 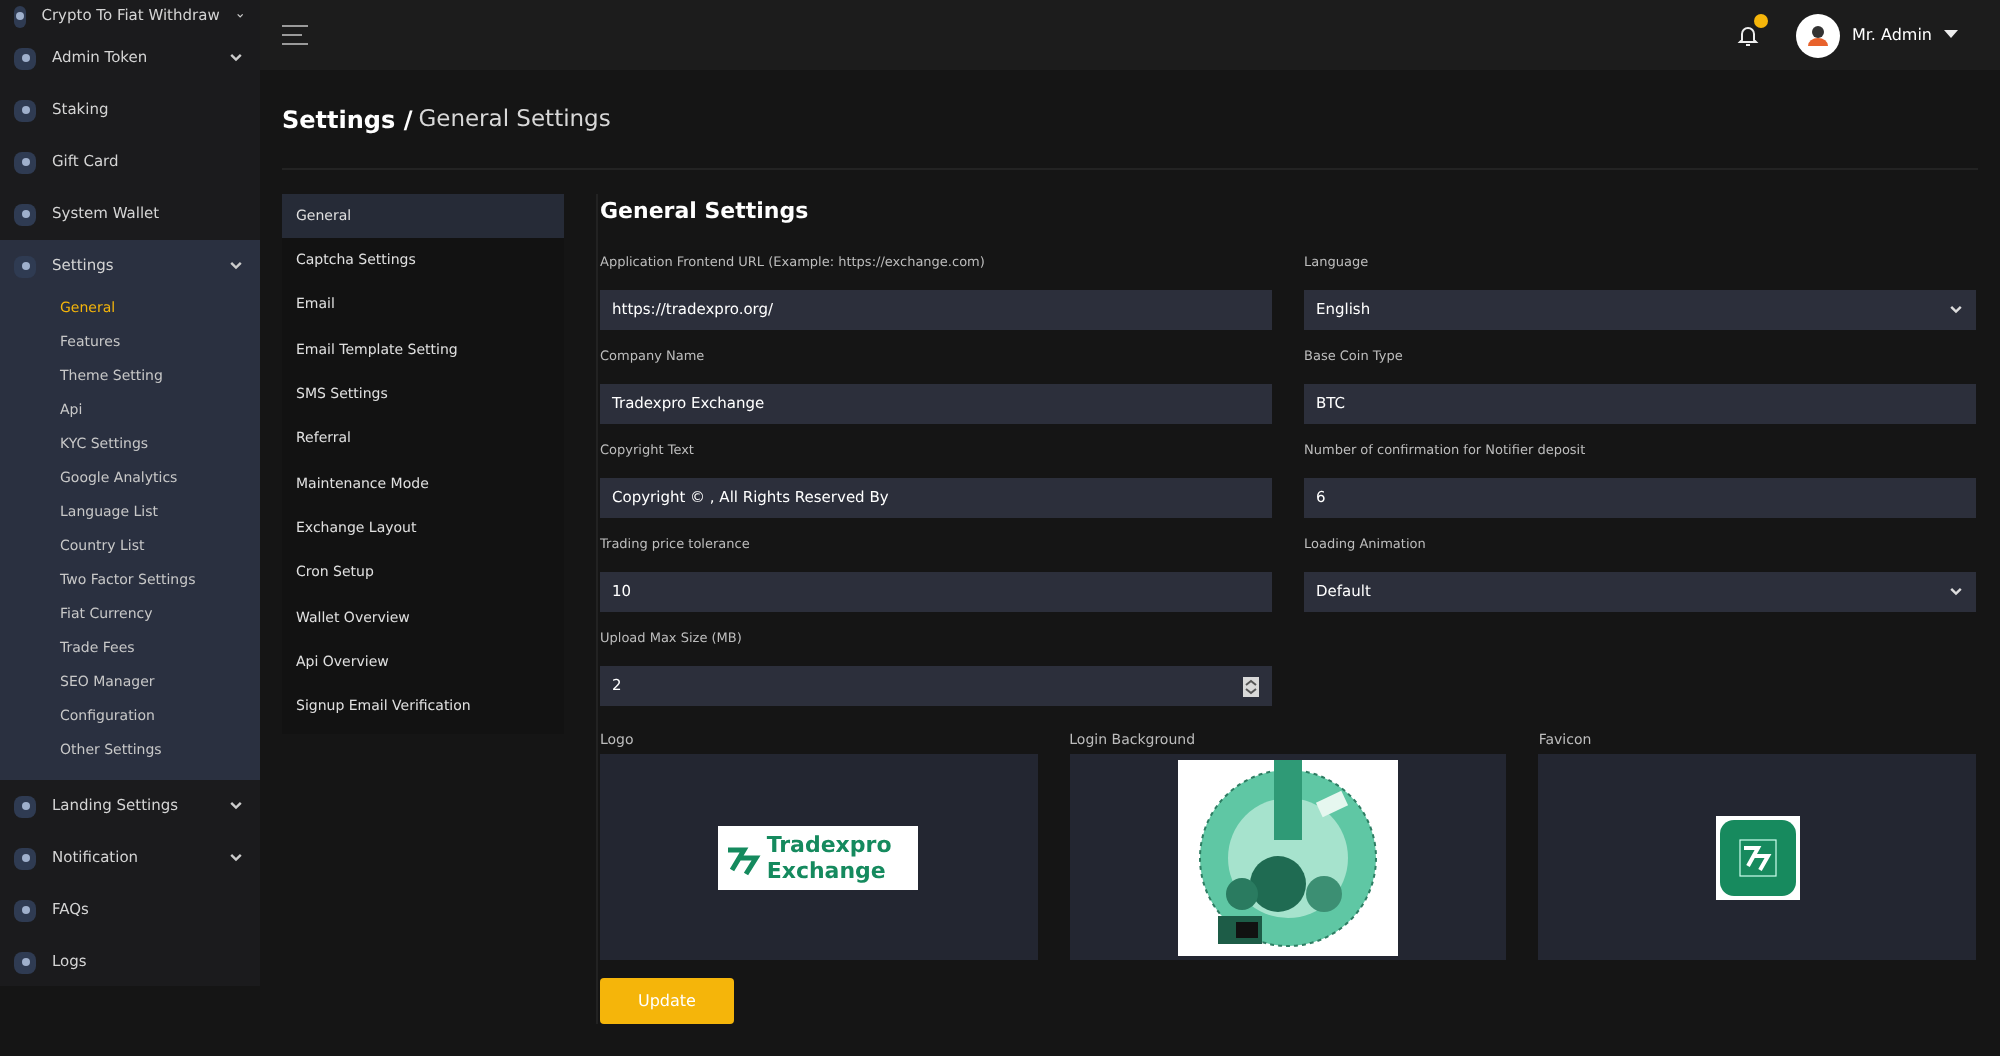 I want to click on caret-icon, so click(x=1951, y=35).